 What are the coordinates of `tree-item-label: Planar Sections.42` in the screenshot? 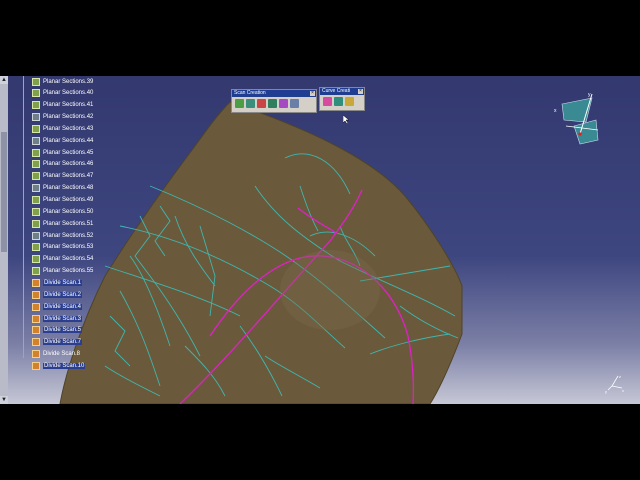 It's located at (68, 117).